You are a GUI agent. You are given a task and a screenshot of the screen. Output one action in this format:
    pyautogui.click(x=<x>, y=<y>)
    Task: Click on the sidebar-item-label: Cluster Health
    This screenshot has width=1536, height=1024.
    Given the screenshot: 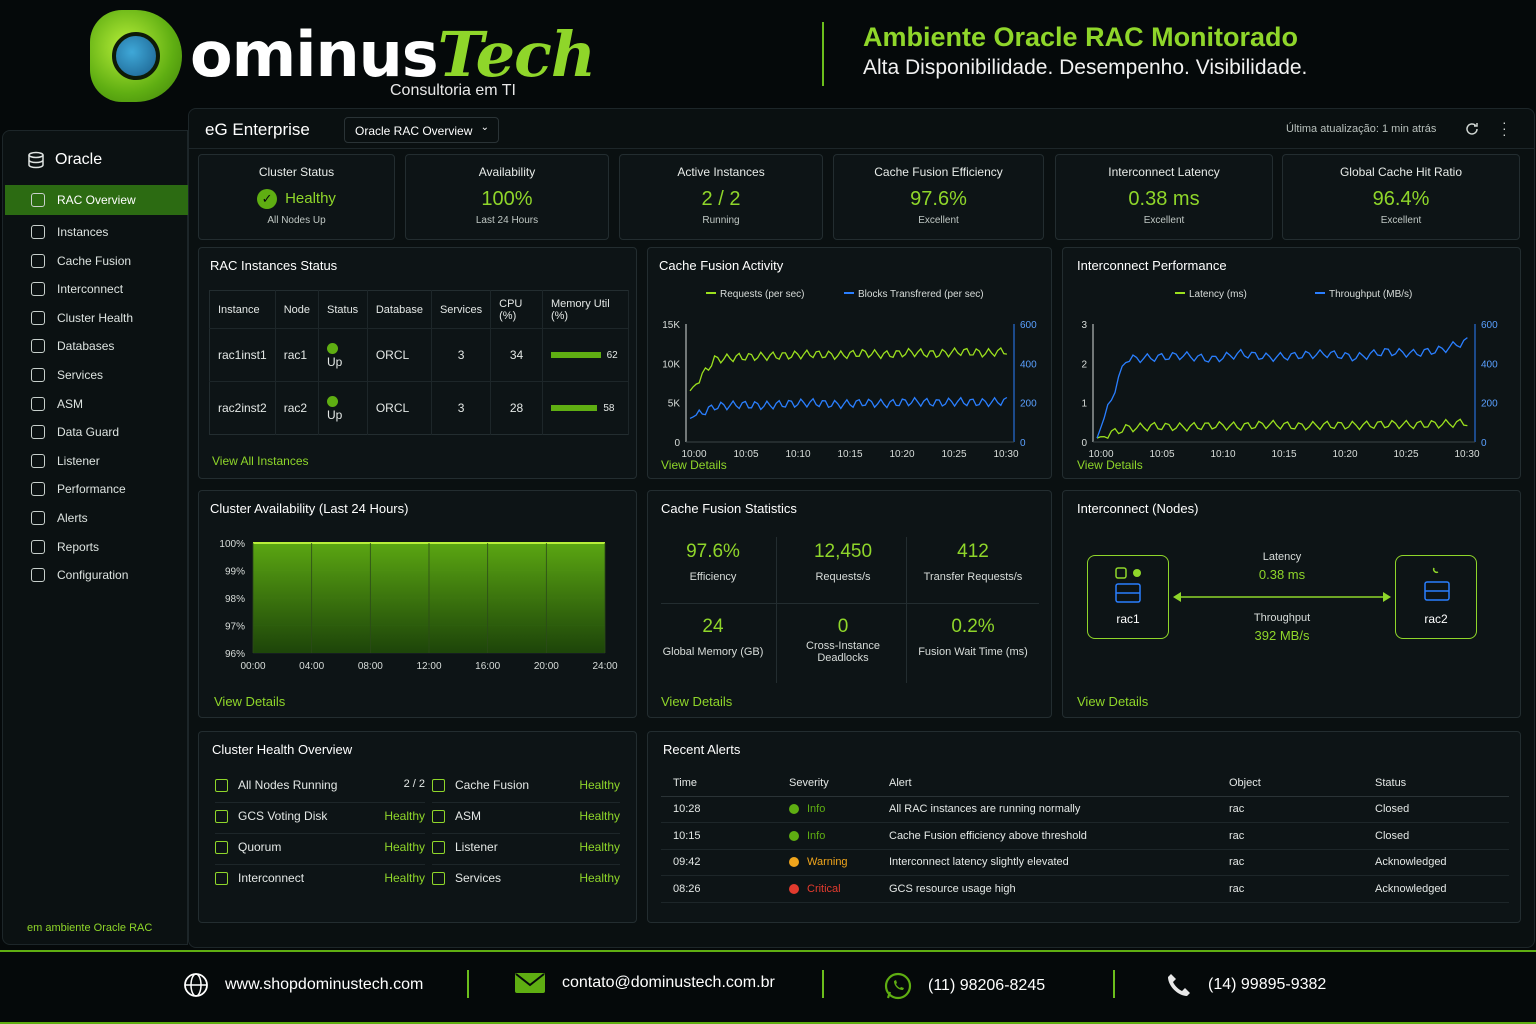 What is the action you would take?
    pyautogui.click(x=95, y=317)
    